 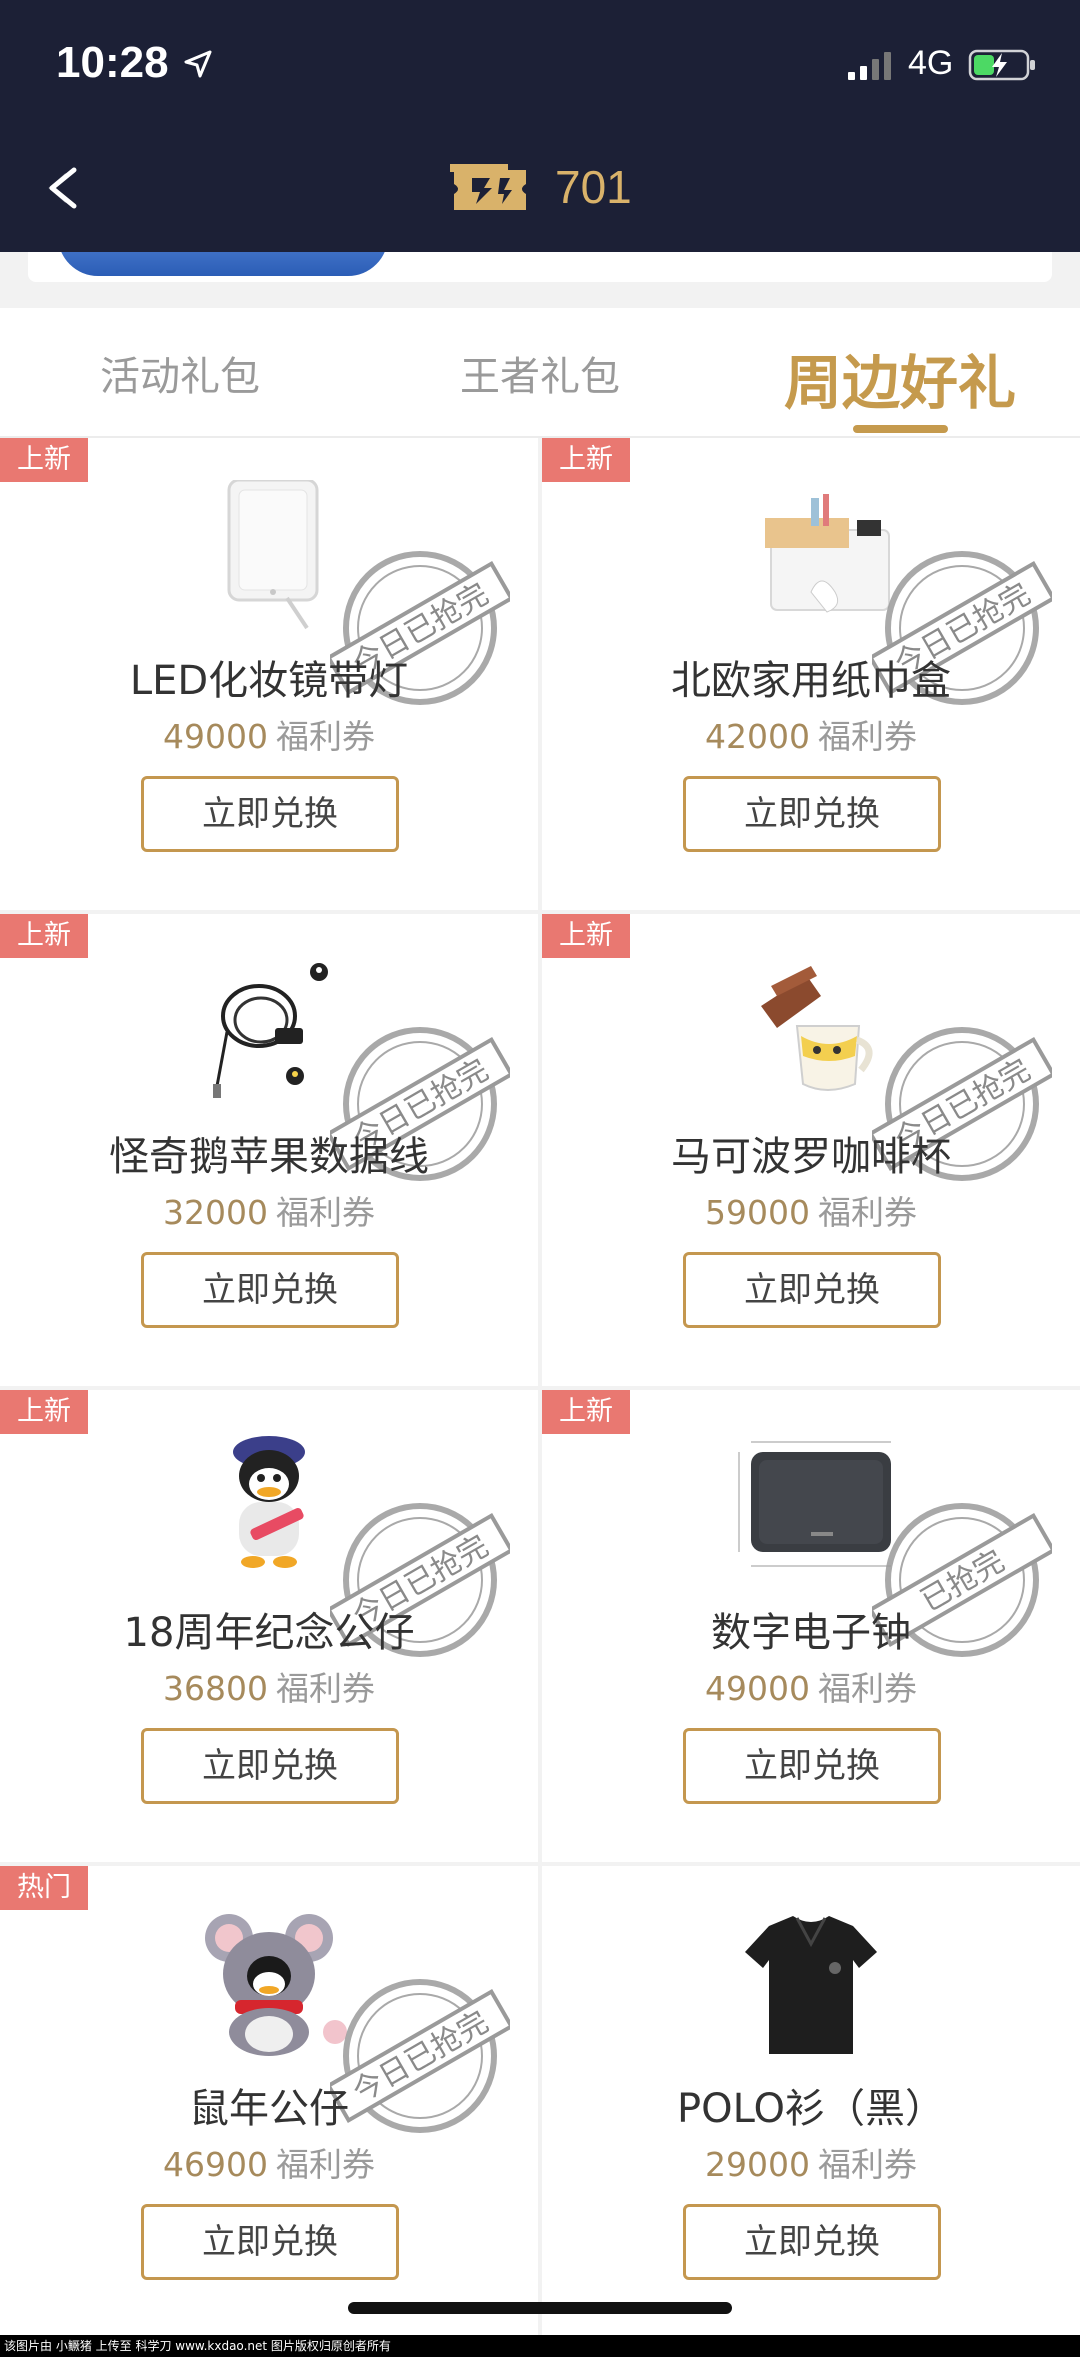 I want to click on category-tabs: 活动礼包 王者礼包 周边好礼, so click(x=540, y=373).